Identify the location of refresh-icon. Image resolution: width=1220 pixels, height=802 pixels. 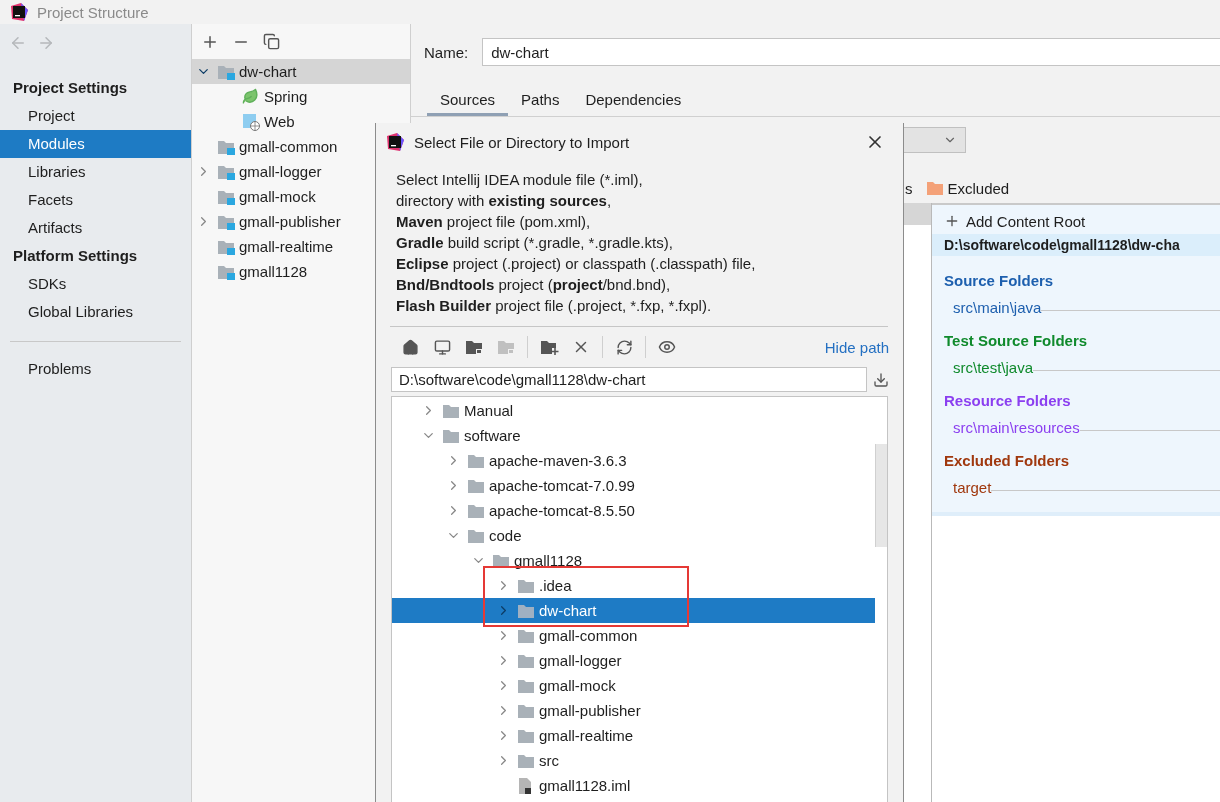
(624, 347).